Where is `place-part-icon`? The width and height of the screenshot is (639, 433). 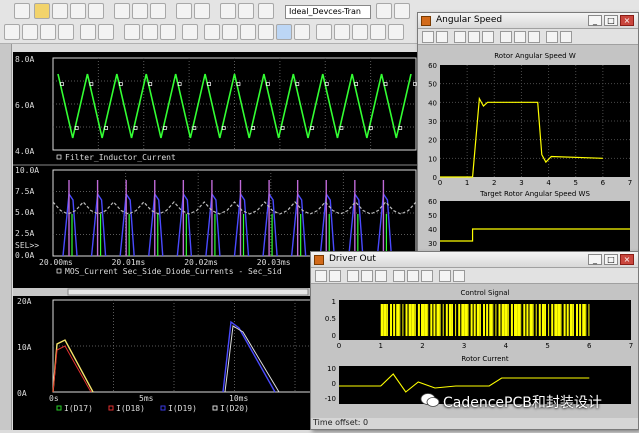
place-part-icon is located at coordinates (228, 11).